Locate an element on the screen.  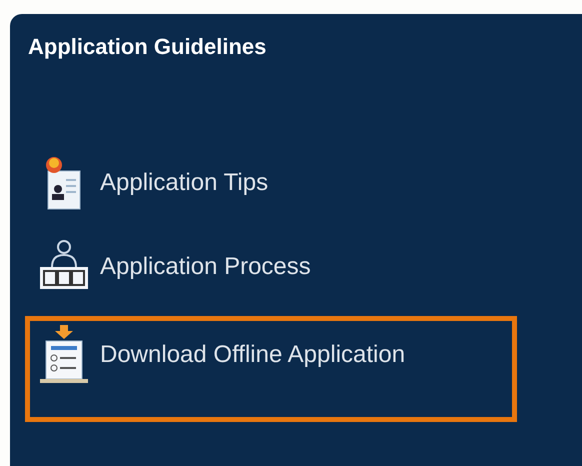
download-form-icon is located at coordinates (64, 355).